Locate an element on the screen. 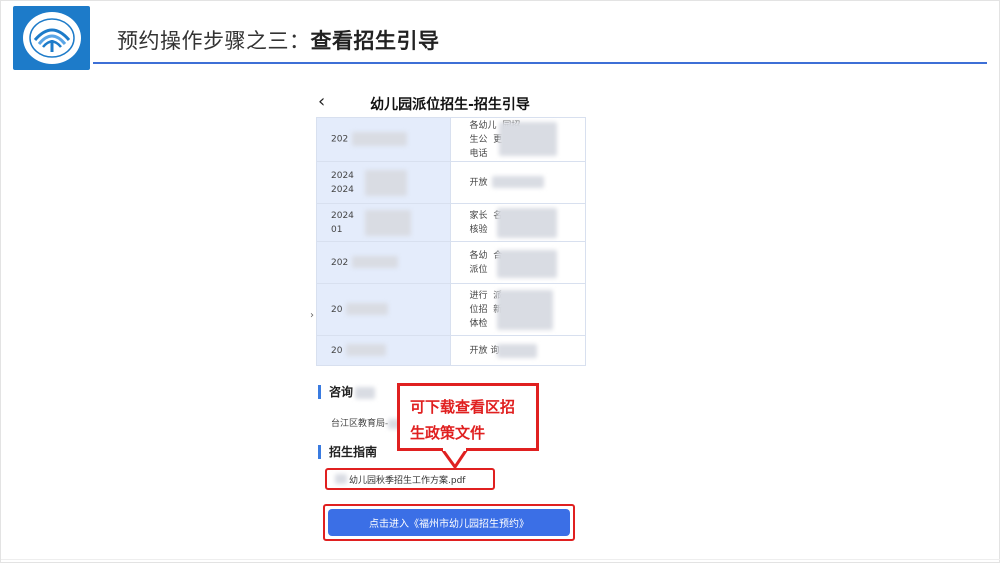  schedule-date-cell: 2024 2024 is located at coordinates (383, 182).